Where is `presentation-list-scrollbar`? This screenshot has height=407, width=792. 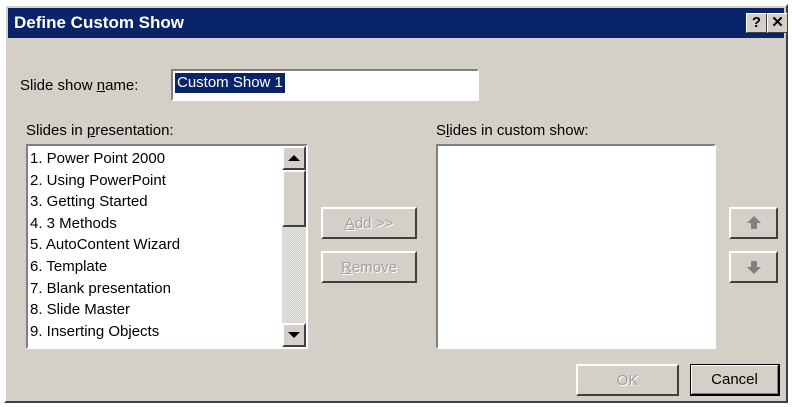
presentation-list-scrollbar is located at coordinates (294, 246).